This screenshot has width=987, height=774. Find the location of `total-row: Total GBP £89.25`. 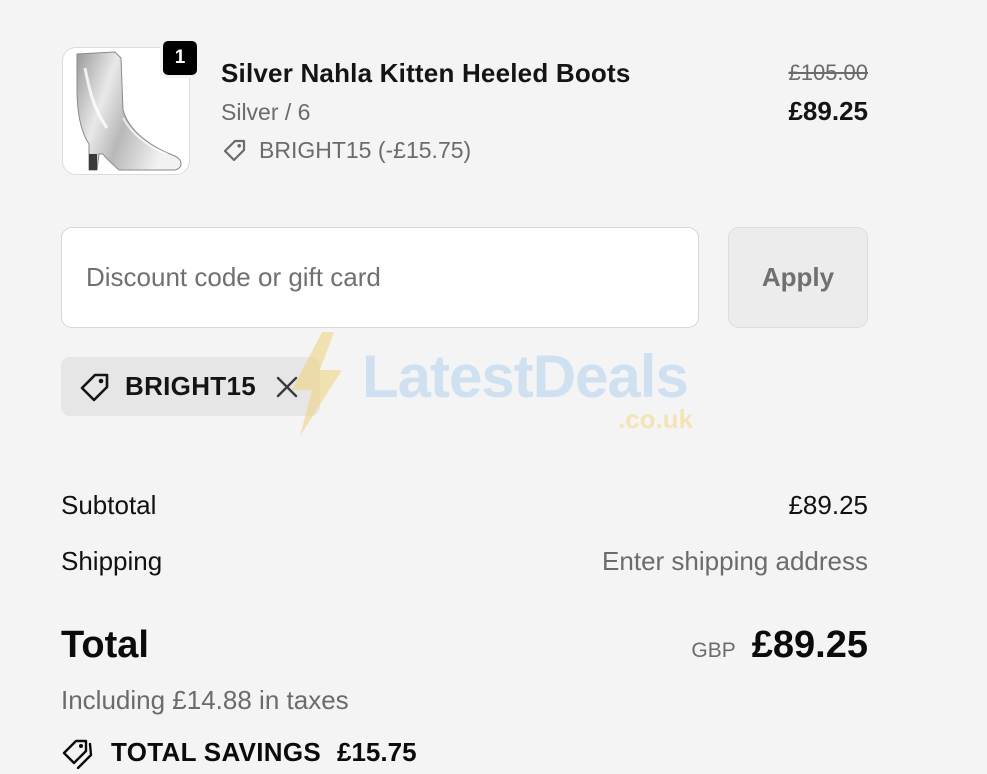

total-row: Total GBP £89.25 is located at coordinates (464, 645).